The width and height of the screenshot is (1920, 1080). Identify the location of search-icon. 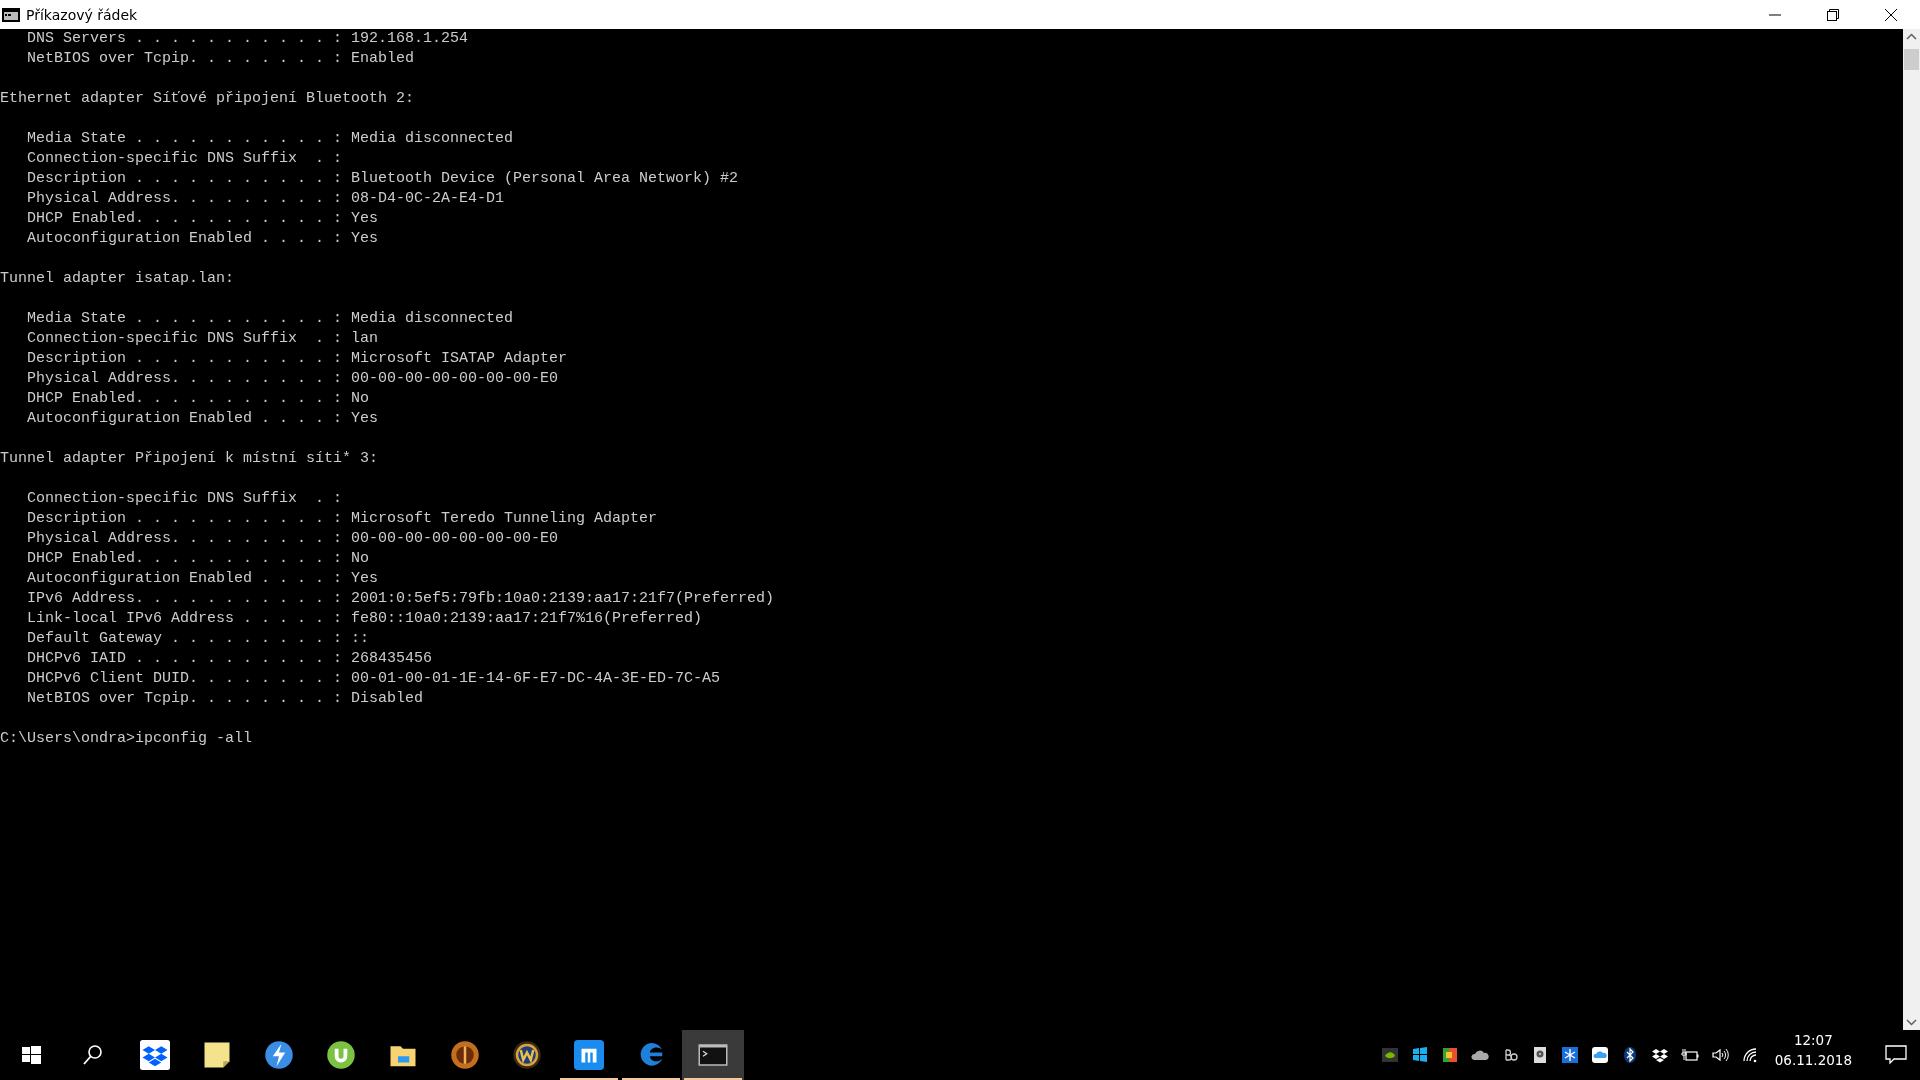
(93, 1055).